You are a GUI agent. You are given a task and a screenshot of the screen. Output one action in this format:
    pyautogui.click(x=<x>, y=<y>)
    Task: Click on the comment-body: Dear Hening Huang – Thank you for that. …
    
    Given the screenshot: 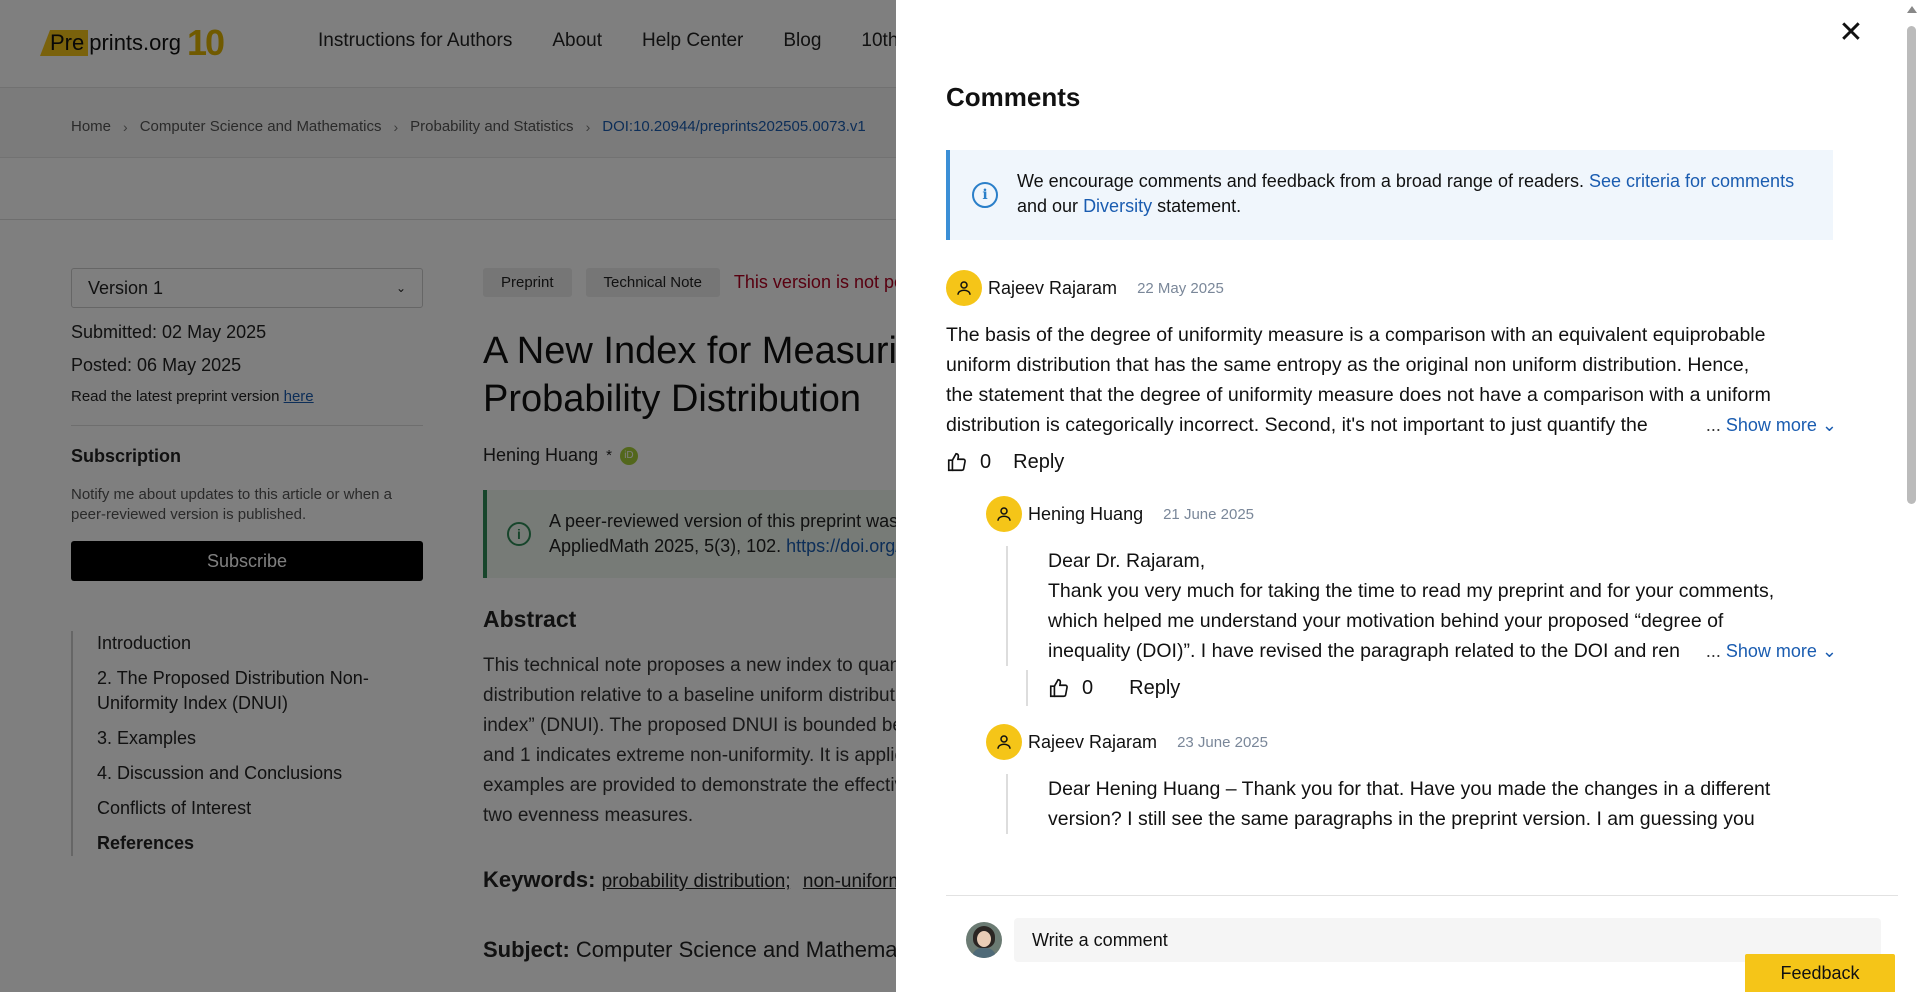 What is the action you would take?
    pyautogui.click(x=1423, y=804)
    